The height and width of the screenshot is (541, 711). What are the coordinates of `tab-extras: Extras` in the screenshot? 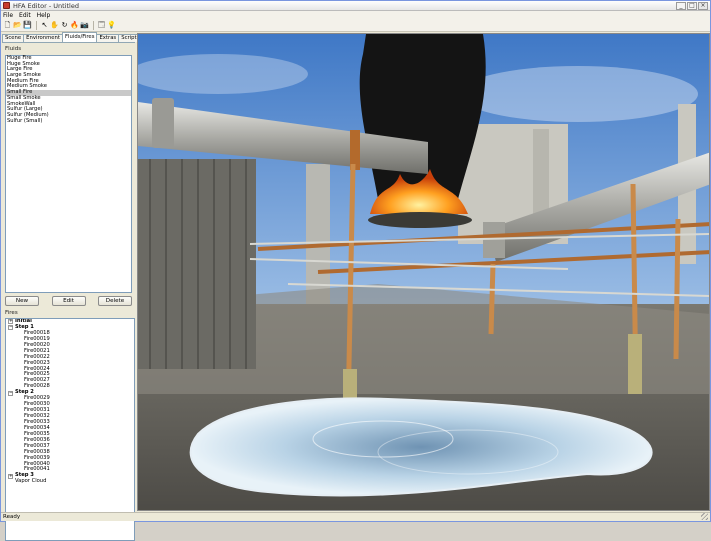 It's located at (108, 38).